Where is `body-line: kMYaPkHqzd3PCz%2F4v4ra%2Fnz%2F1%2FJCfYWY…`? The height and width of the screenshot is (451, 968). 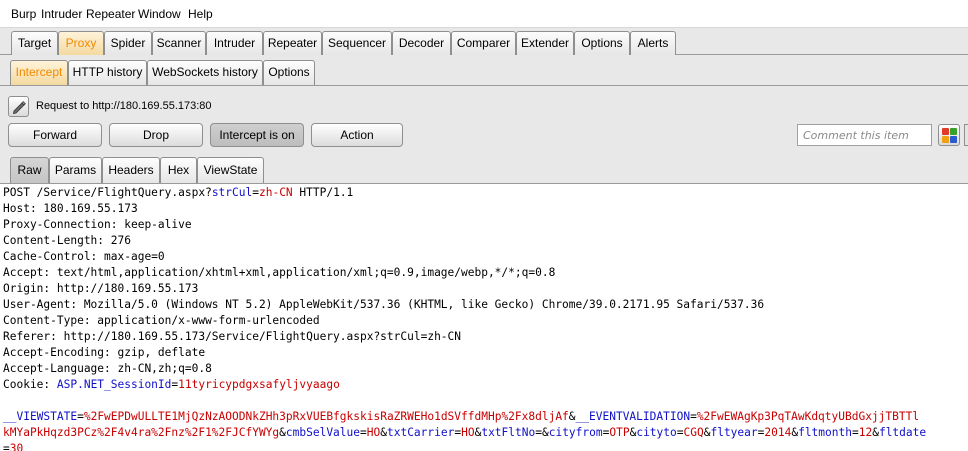 body-line: kMYaPkHqzd3PCz%2F4v4ra%2Fnz%2F1%2FJCfYWY… is located at coordinates (485, 433).